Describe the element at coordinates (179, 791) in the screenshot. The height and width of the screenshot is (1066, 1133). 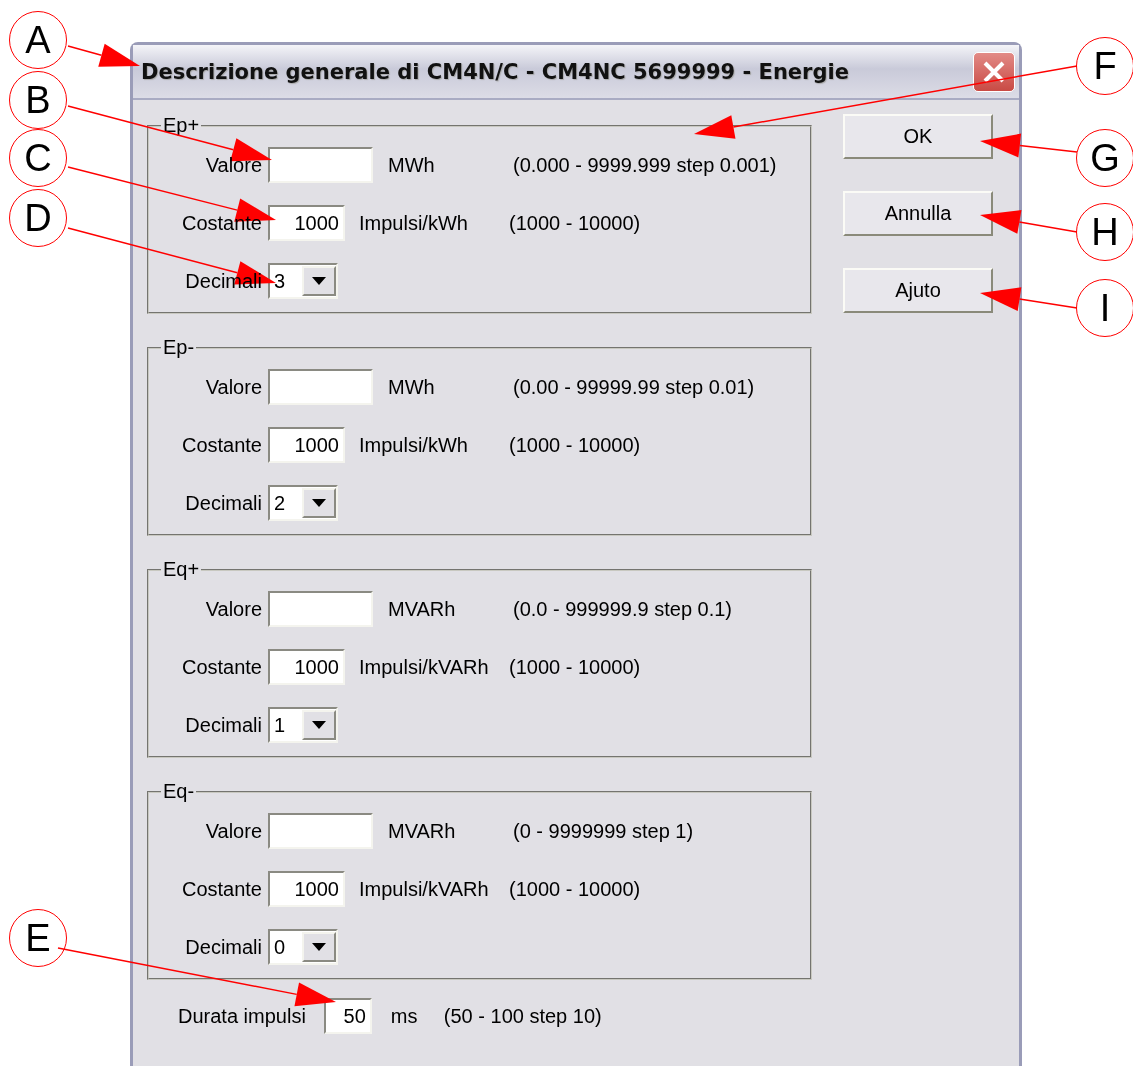
I see `group-title: Eq-` at that location.